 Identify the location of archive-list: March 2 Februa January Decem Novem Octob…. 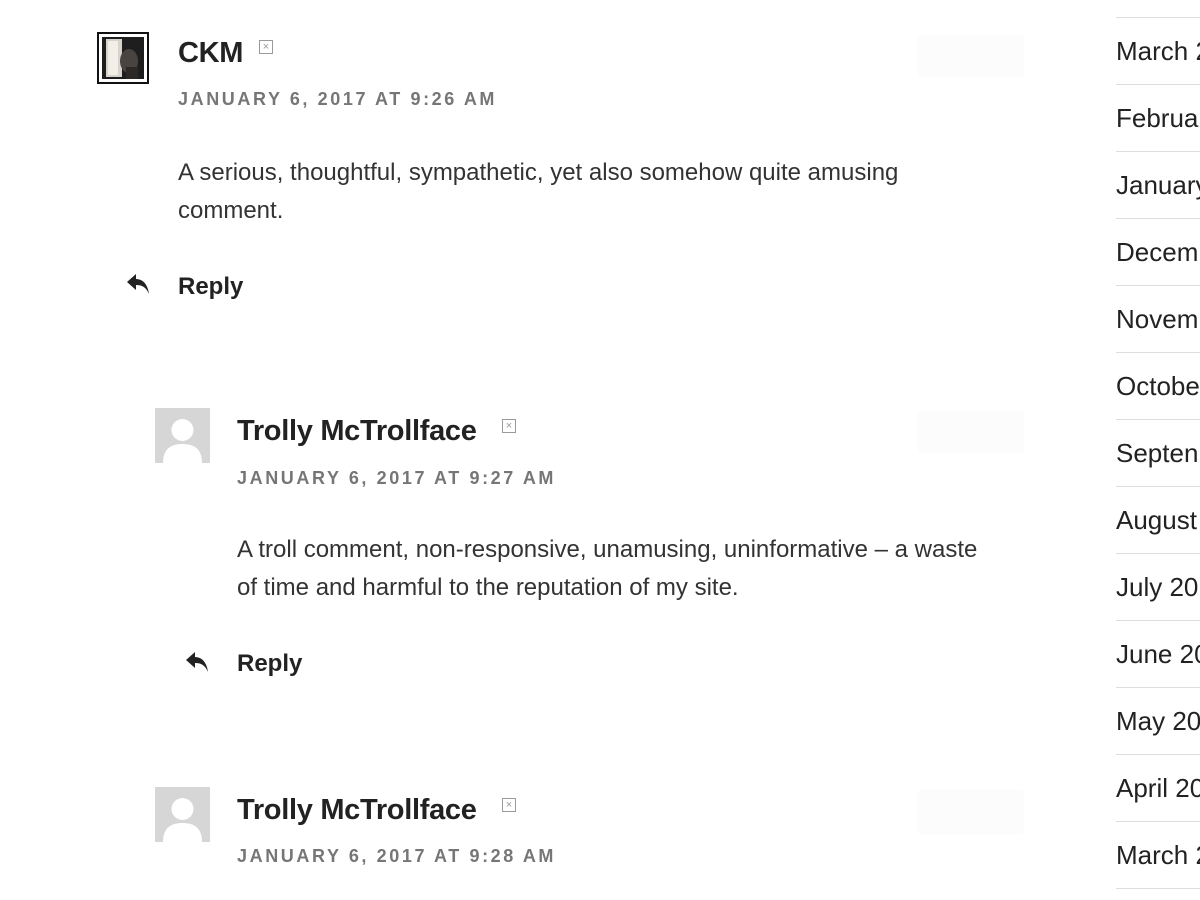
(1158, 453).